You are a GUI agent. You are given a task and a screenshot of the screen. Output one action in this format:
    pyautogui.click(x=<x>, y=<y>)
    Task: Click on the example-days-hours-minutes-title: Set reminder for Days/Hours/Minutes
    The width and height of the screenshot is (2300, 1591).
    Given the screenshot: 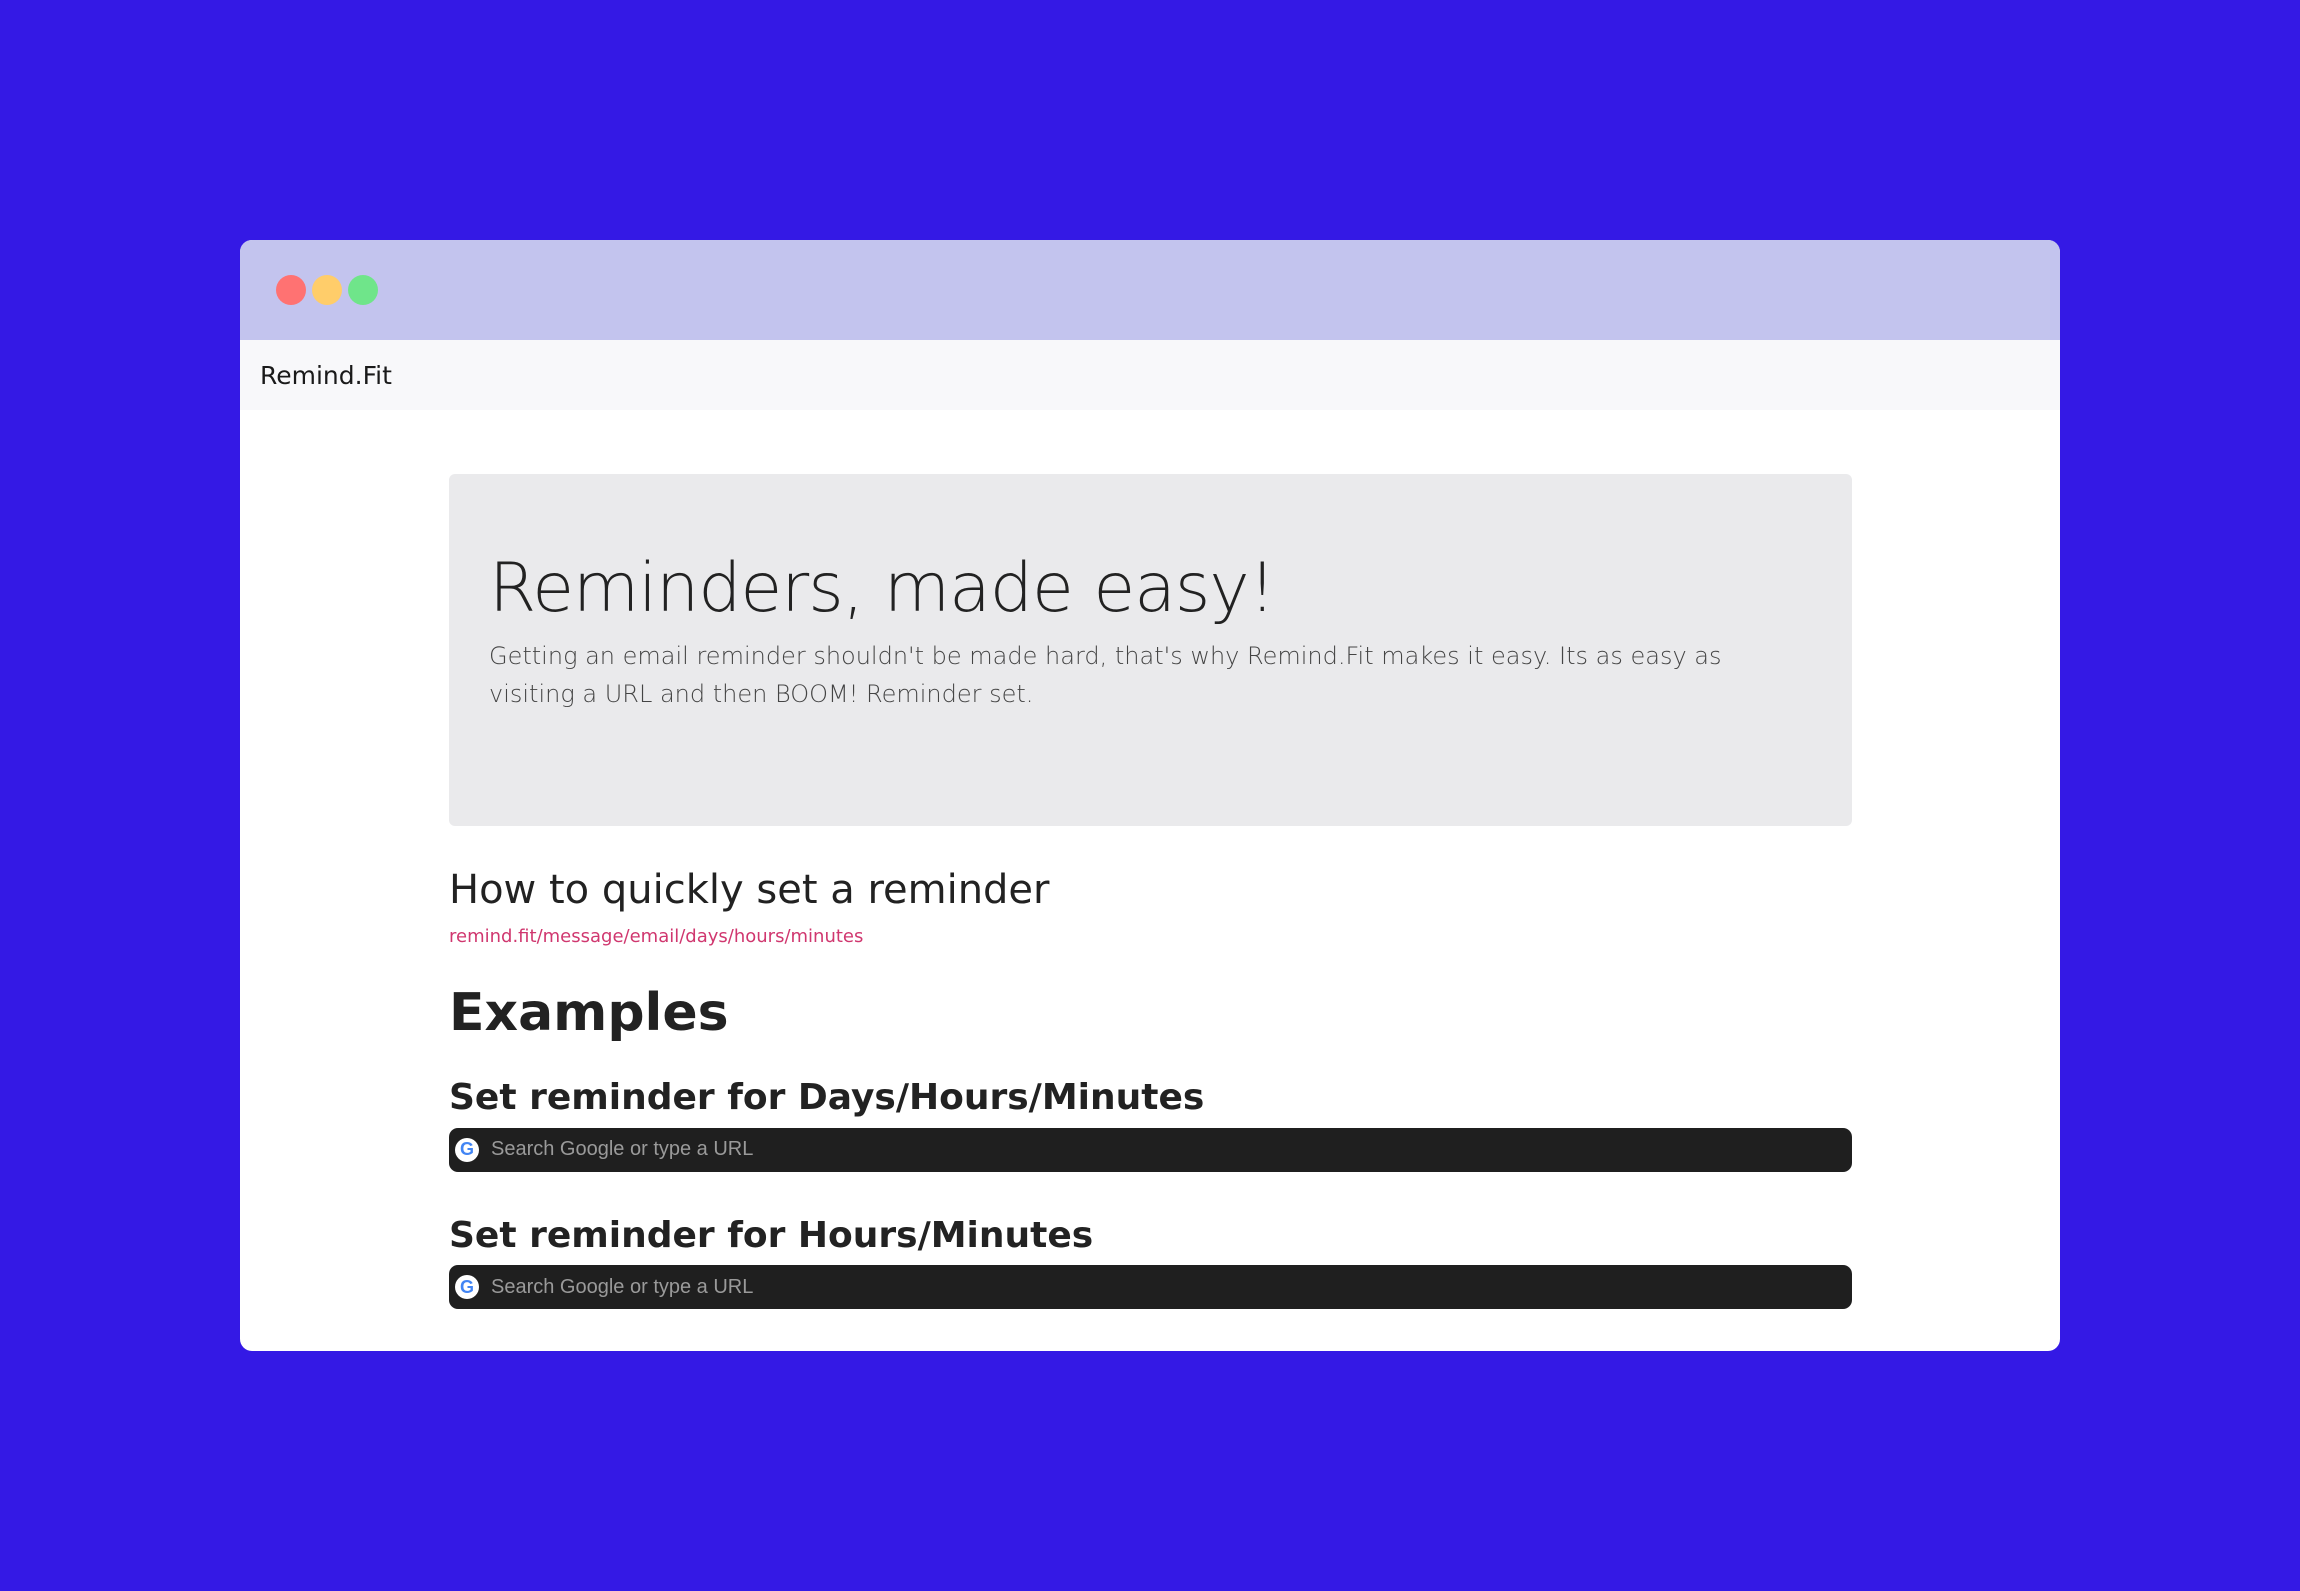 What is the action you would take?
    pyautogui.click(x=827, y=1098)
    